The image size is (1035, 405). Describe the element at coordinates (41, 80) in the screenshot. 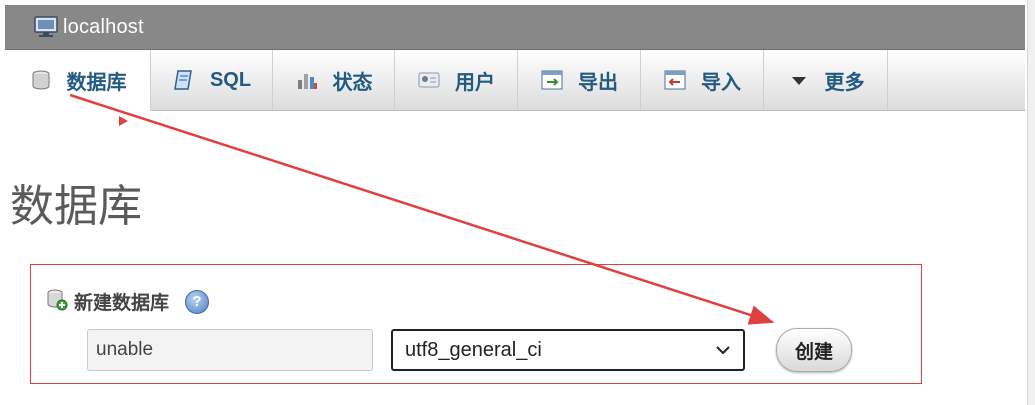

I see `database-icon` at that location.